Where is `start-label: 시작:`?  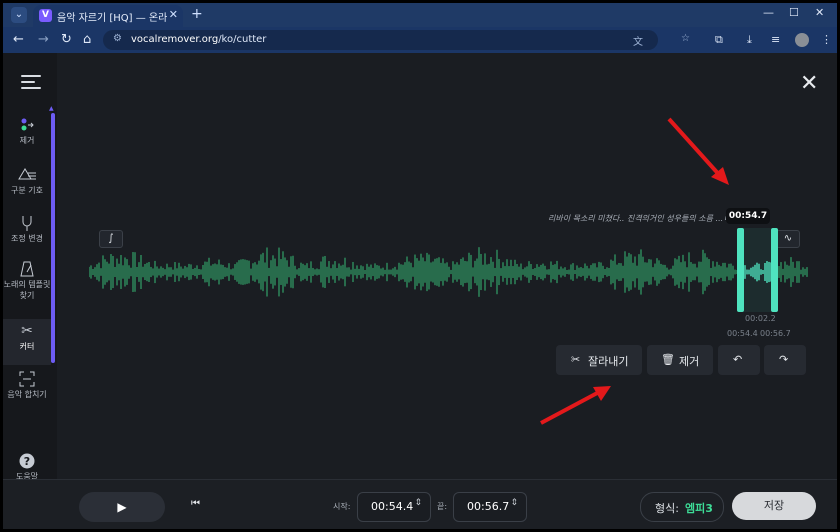 start-label: 시작: is located at coordinates (342, 506).